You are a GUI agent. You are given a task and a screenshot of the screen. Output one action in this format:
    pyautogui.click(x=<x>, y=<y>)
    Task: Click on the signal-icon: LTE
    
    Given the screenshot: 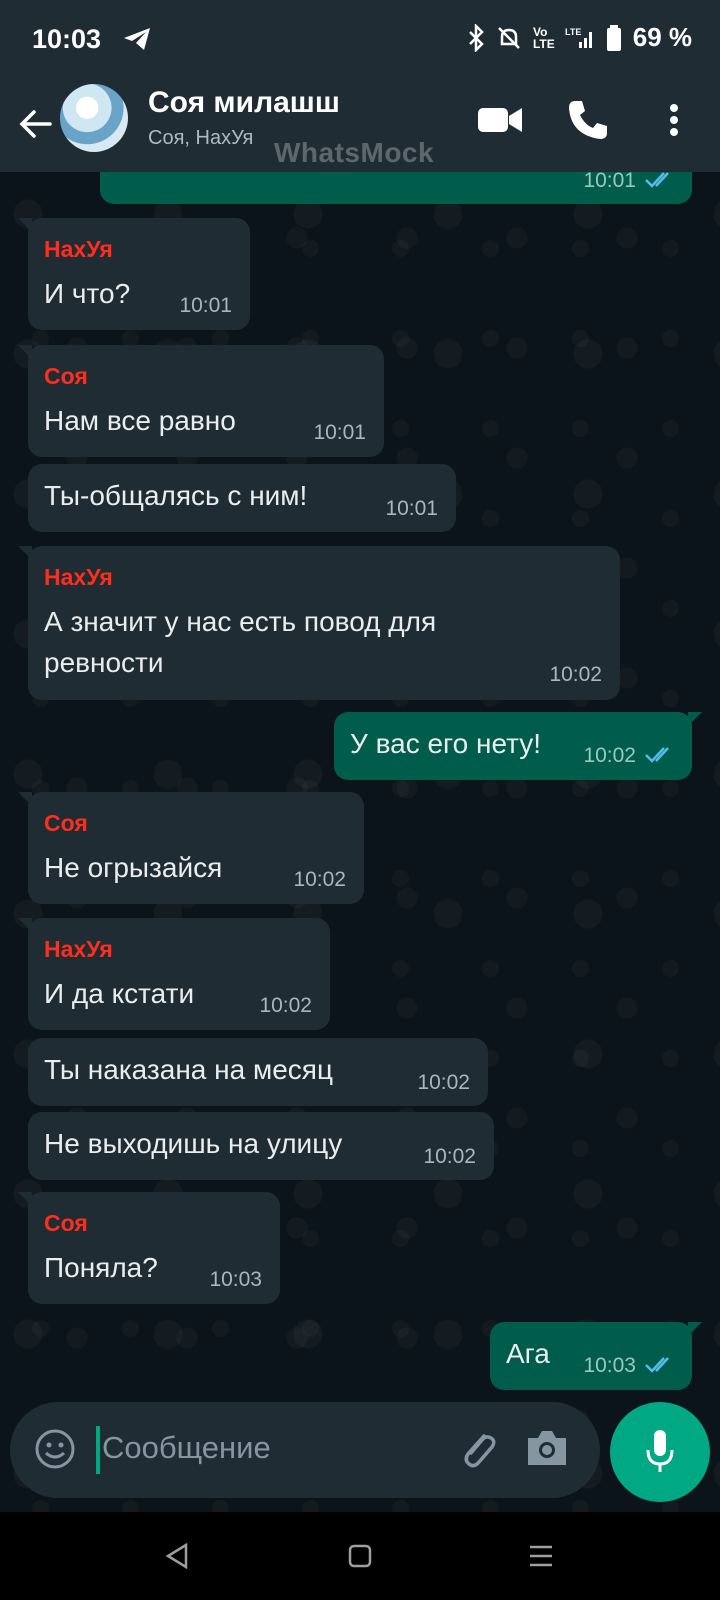 What is the action you would take?
    pyautogui.click(x=578, y=37)
    